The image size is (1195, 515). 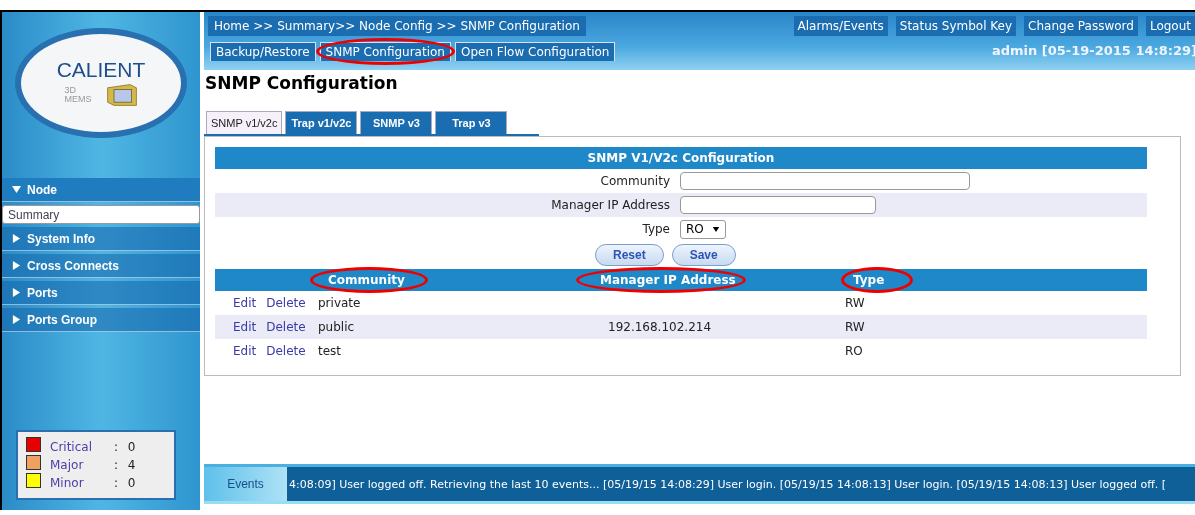 What do you see at coordinates (1081, 26) in the screenshot?
I see `header-link: Change Password` at bounding box center [1081, 26].